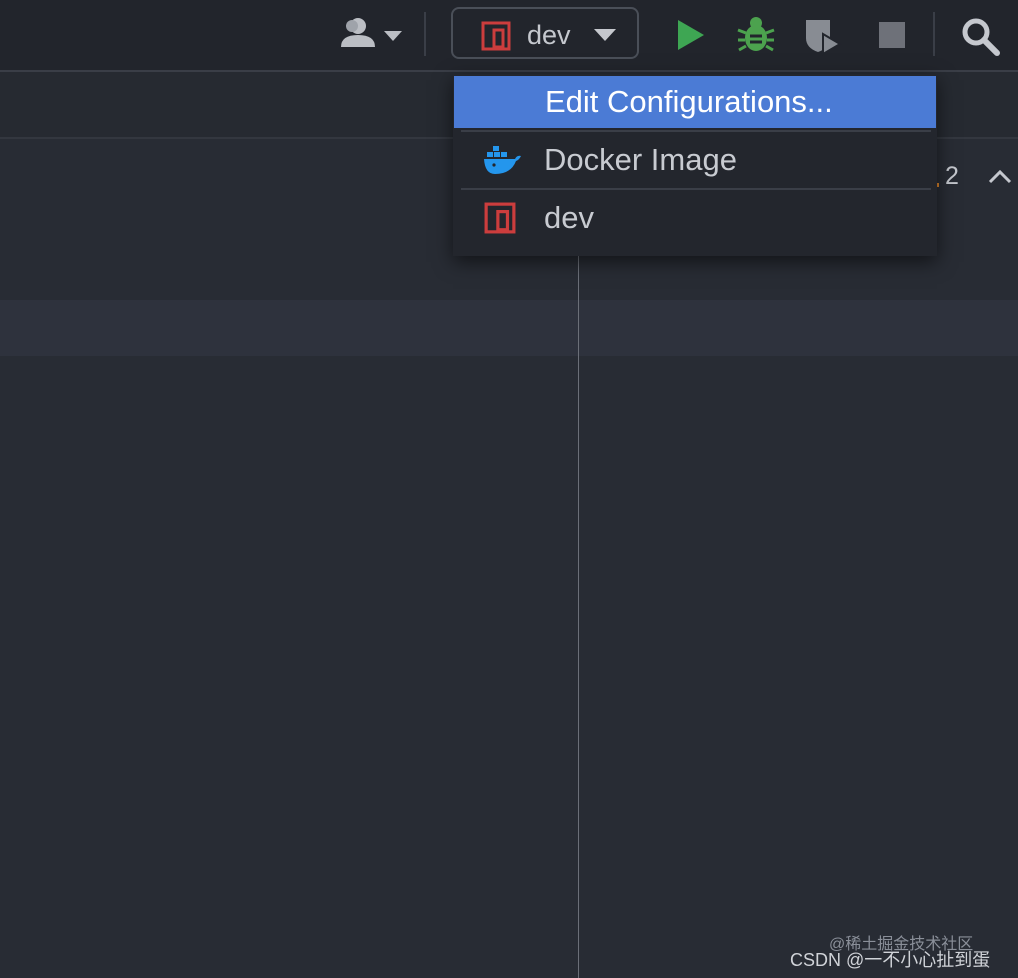 The width and height of the screenshot is (1018, 978). I want to click on run-configuration-dropdown: Edit Configurations... Docker Image dev, so click(695, 165).